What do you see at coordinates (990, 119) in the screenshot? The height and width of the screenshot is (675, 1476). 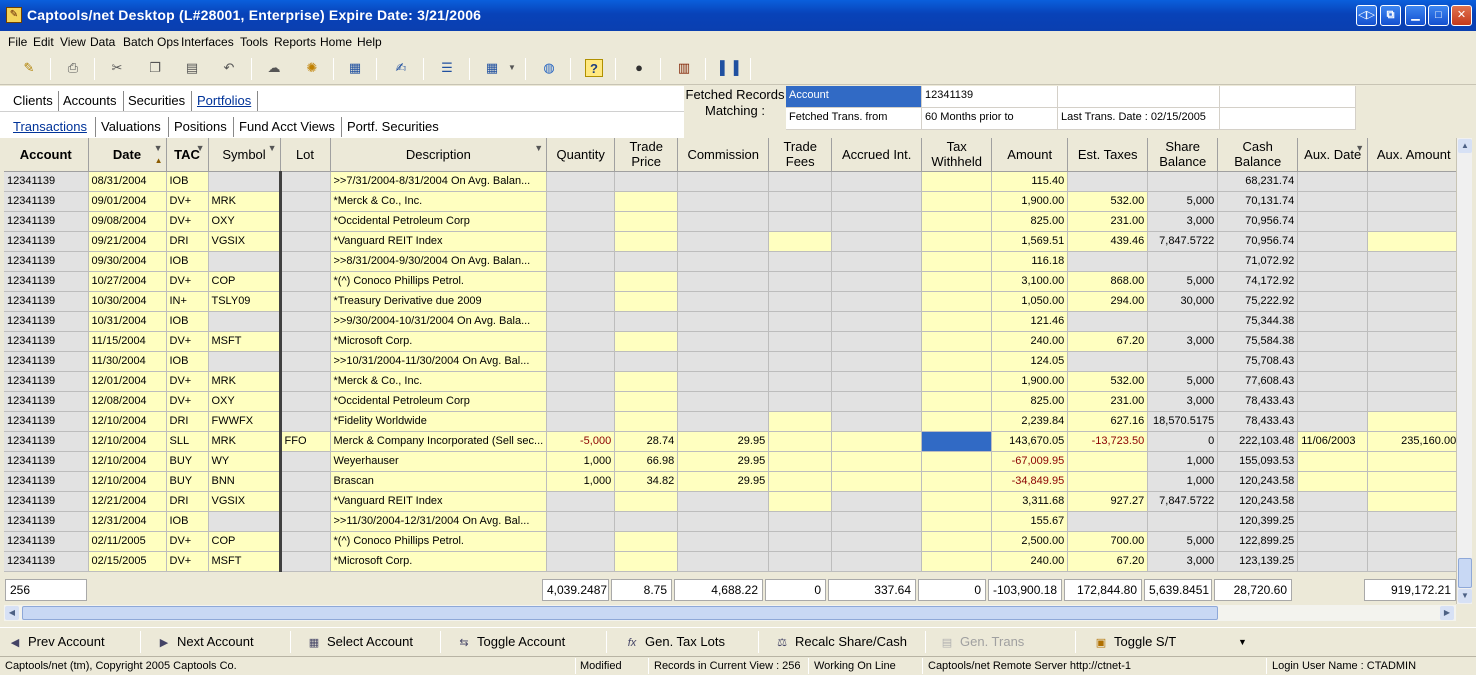 I see `fetched-trans-value: 60 Months prior to` at bounding box center [990, 119].